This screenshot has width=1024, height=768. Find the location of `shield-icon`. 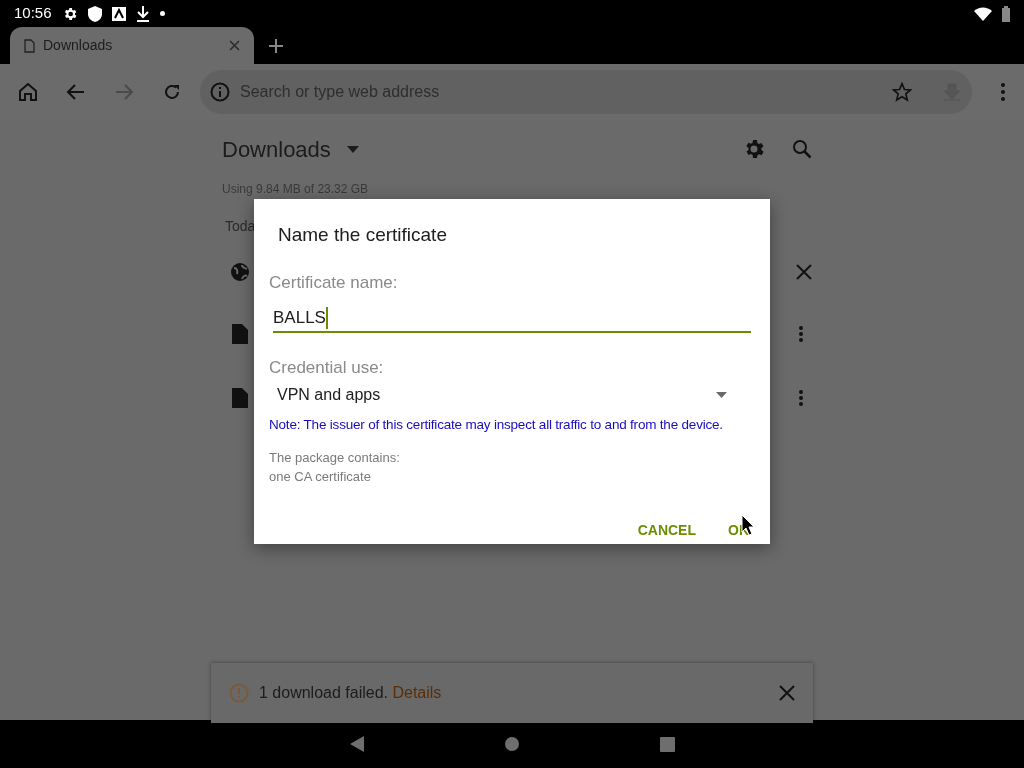

shield-icon is located at coordinates (94, 13).